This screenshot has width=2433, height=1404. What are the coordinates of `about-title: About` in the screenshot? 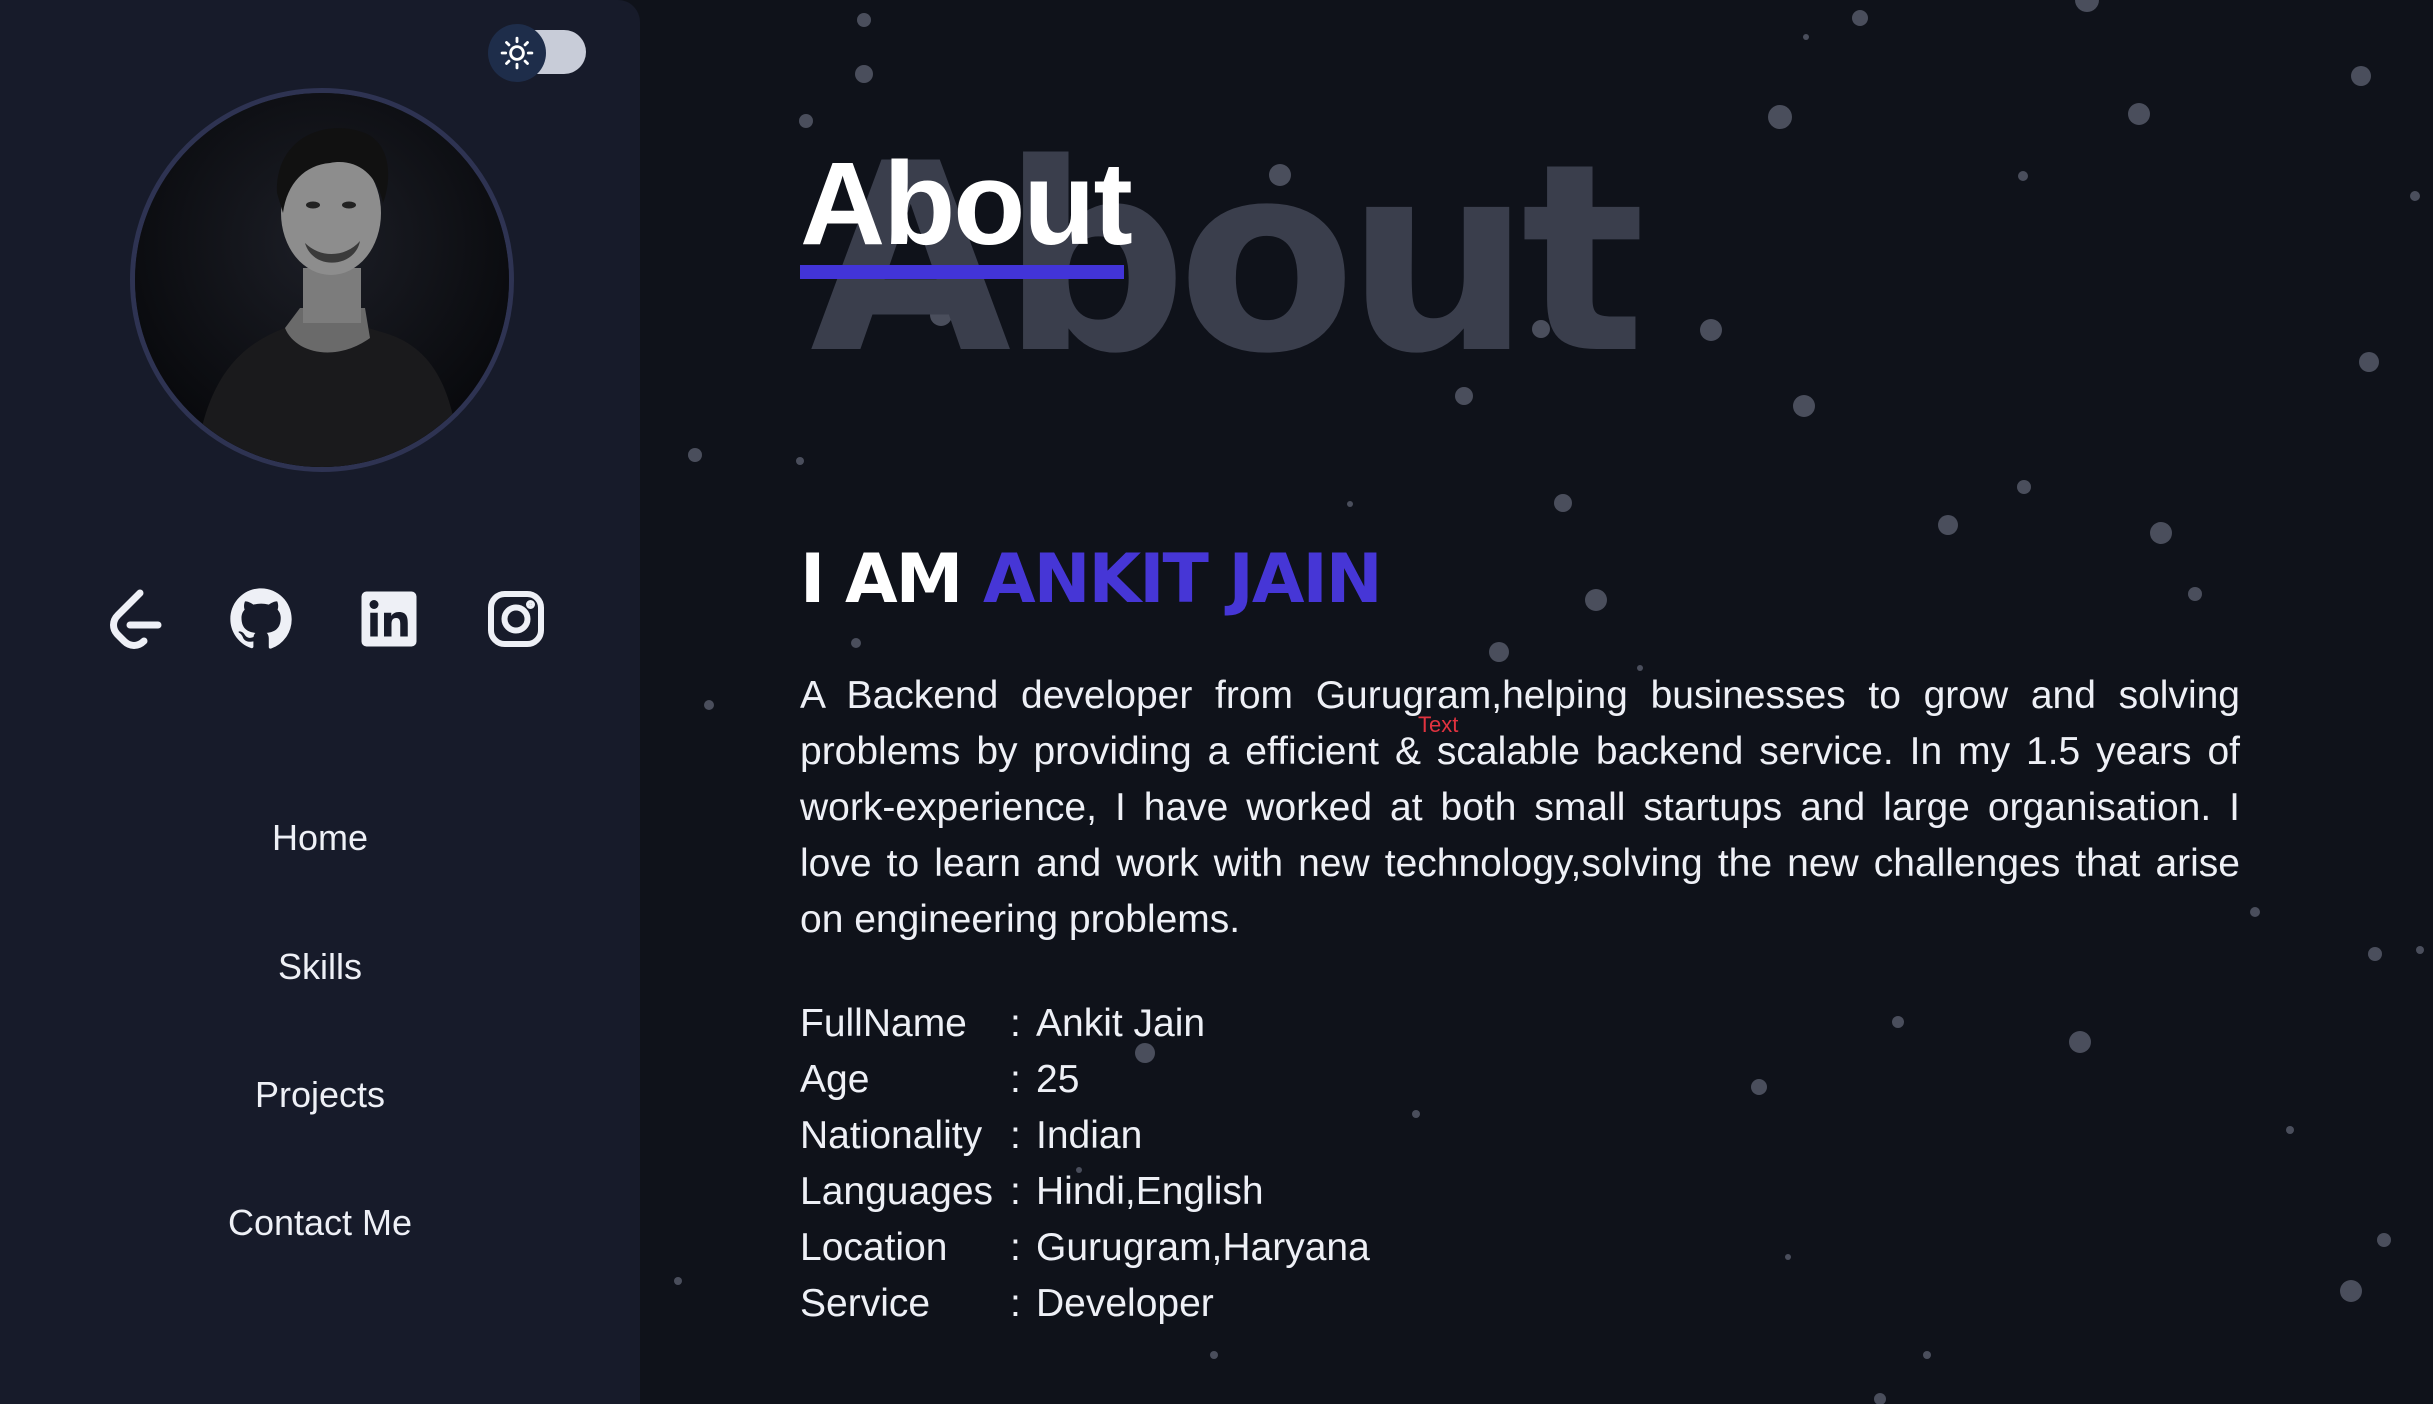 It's located at (966, 204).